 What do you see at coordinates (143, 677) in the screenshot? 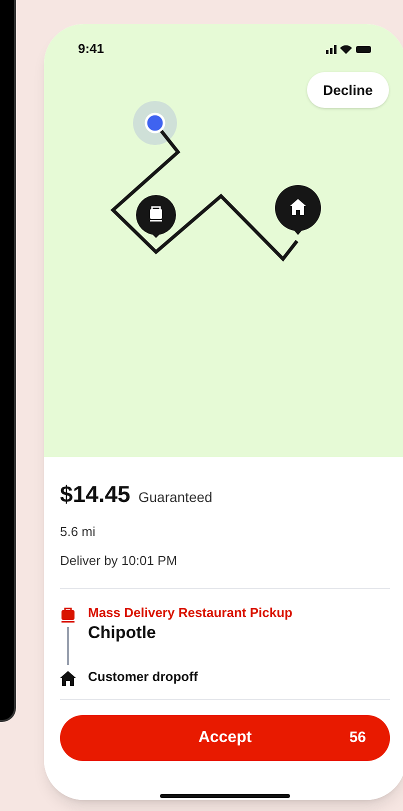
I see `stop-label: Customer dropoff` at bounding box center [143, 677].